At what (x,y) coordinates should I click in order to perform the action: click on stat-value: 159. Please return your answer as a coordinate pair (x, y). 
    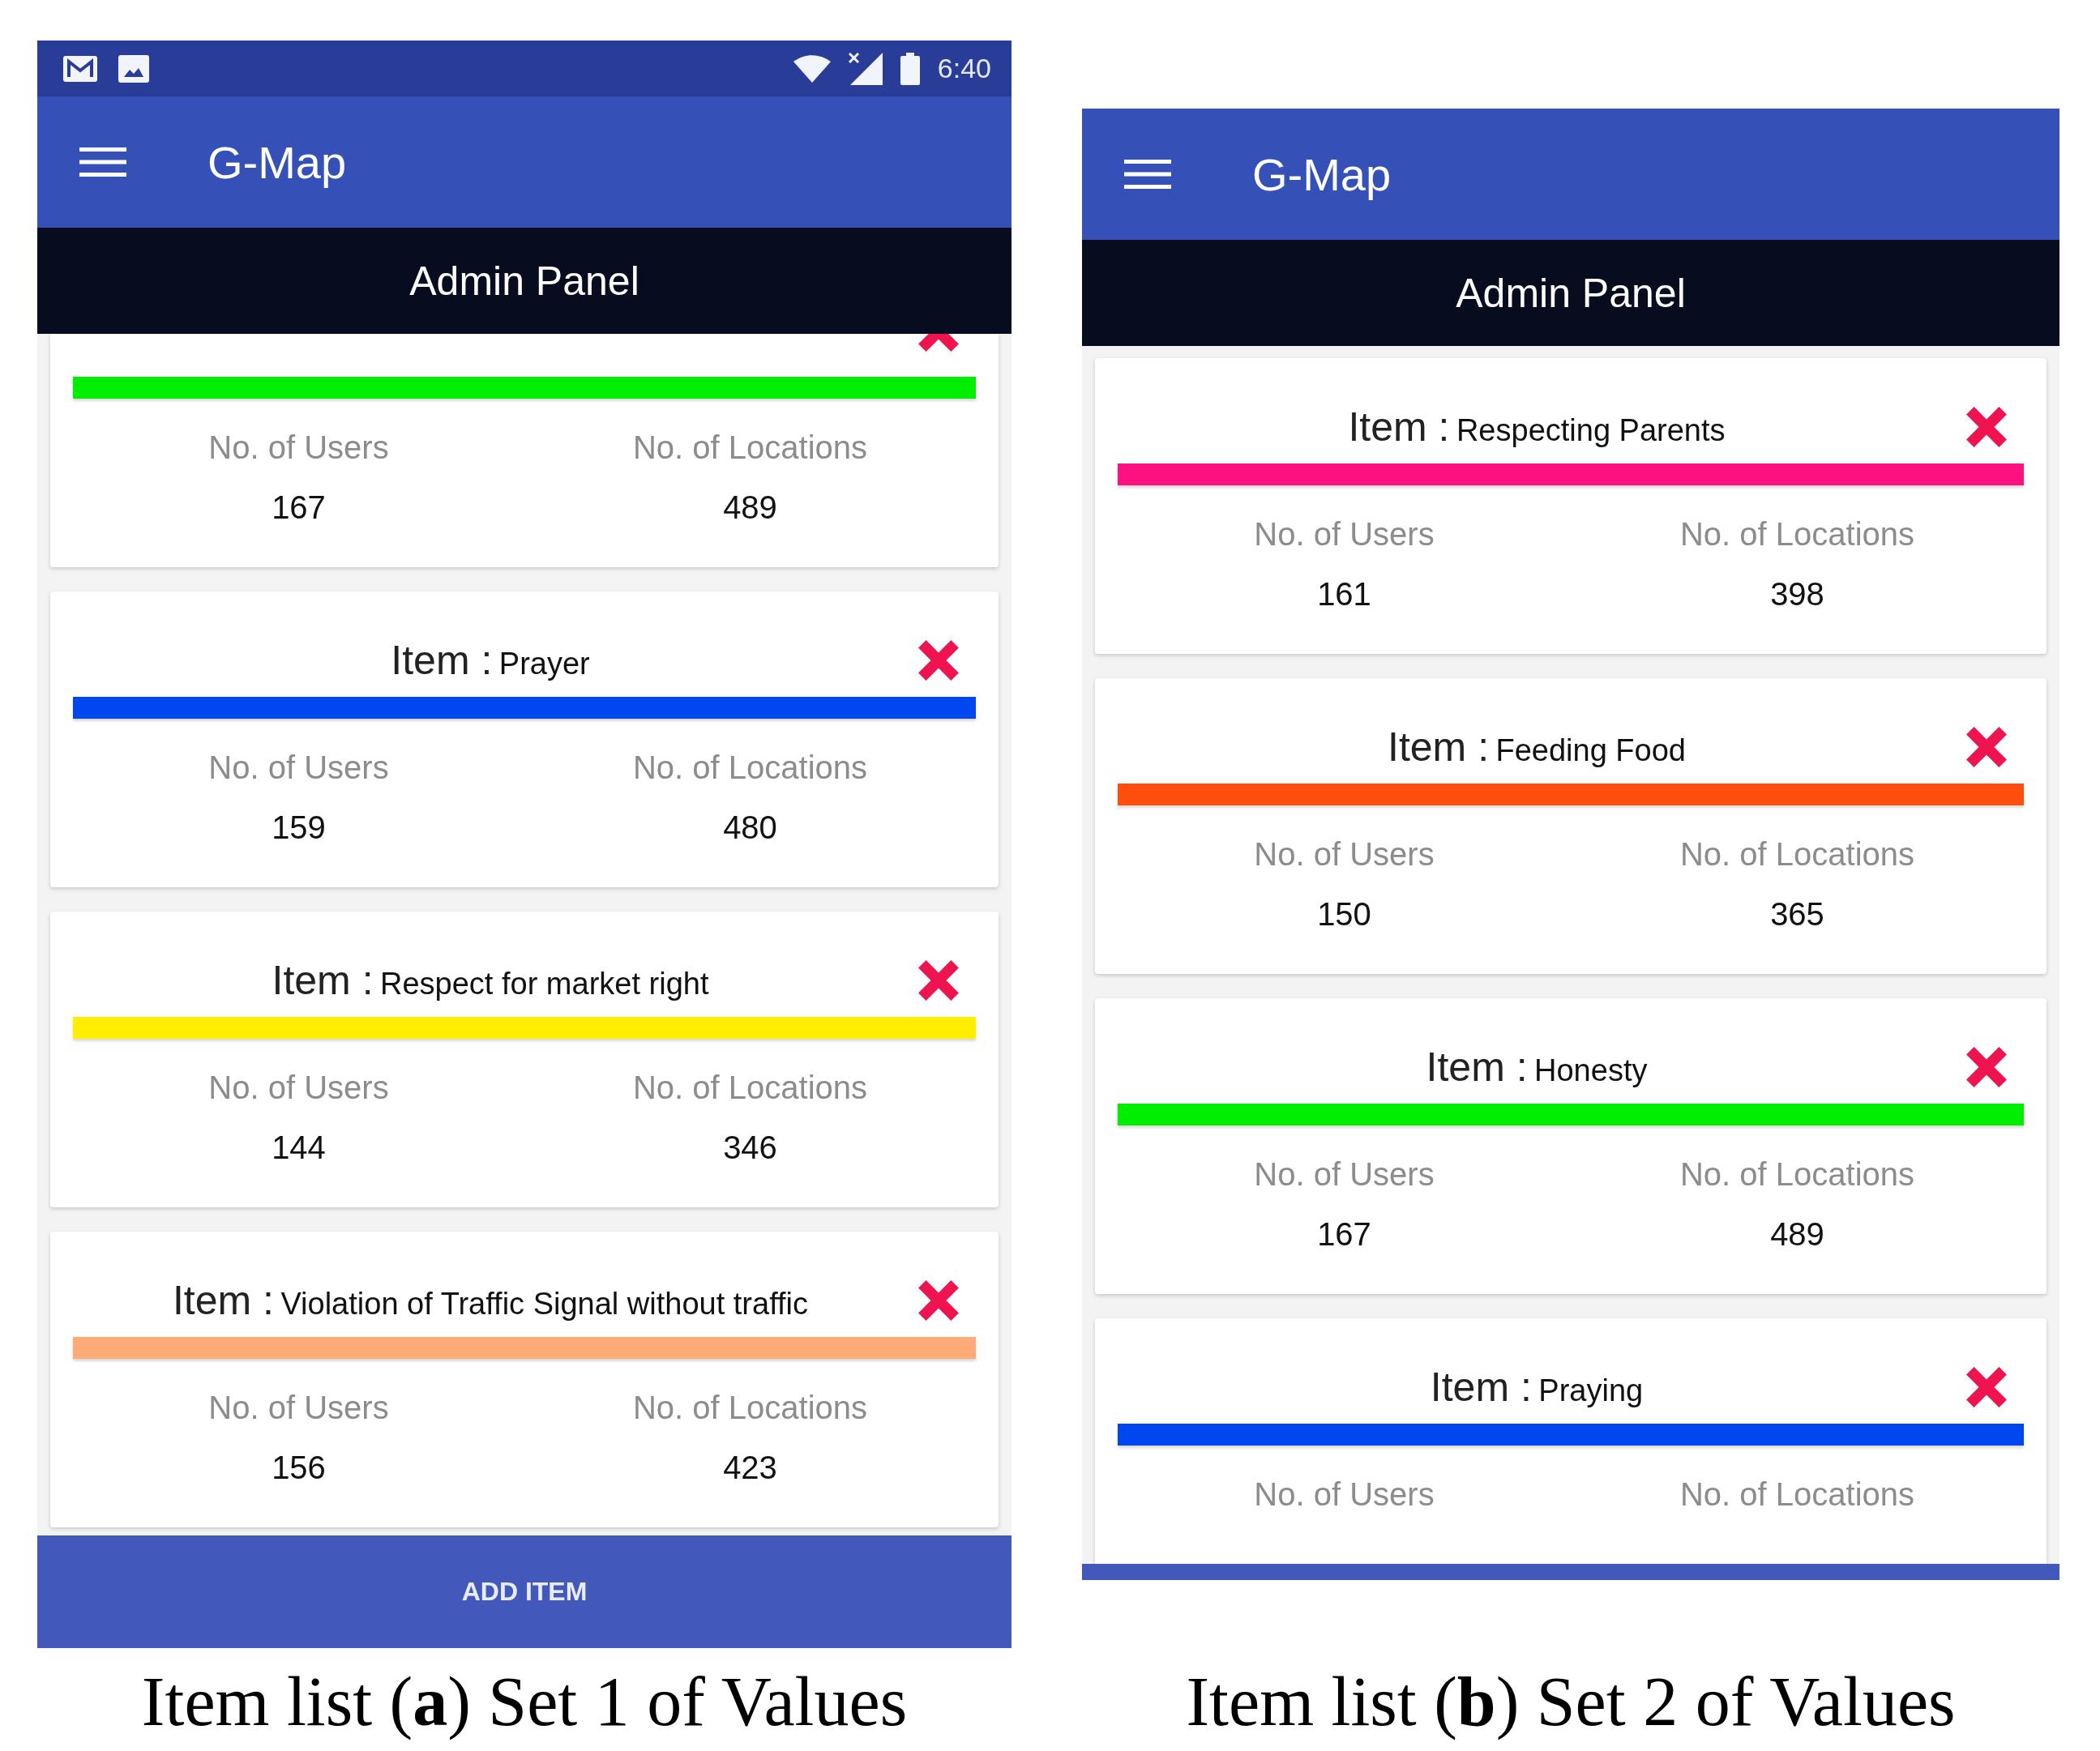
    Looking at the image, I should click on (299, 828).